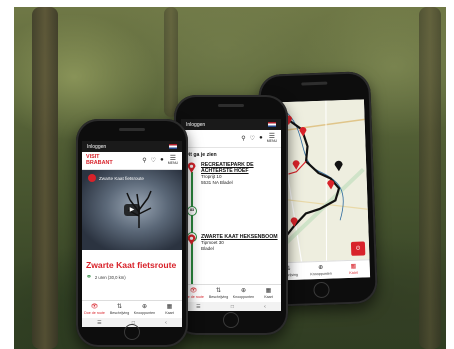 Image resolution: width=454 pixels, height=349 pixels. I want to click on poi-city: Bladel, so click(207, 248).